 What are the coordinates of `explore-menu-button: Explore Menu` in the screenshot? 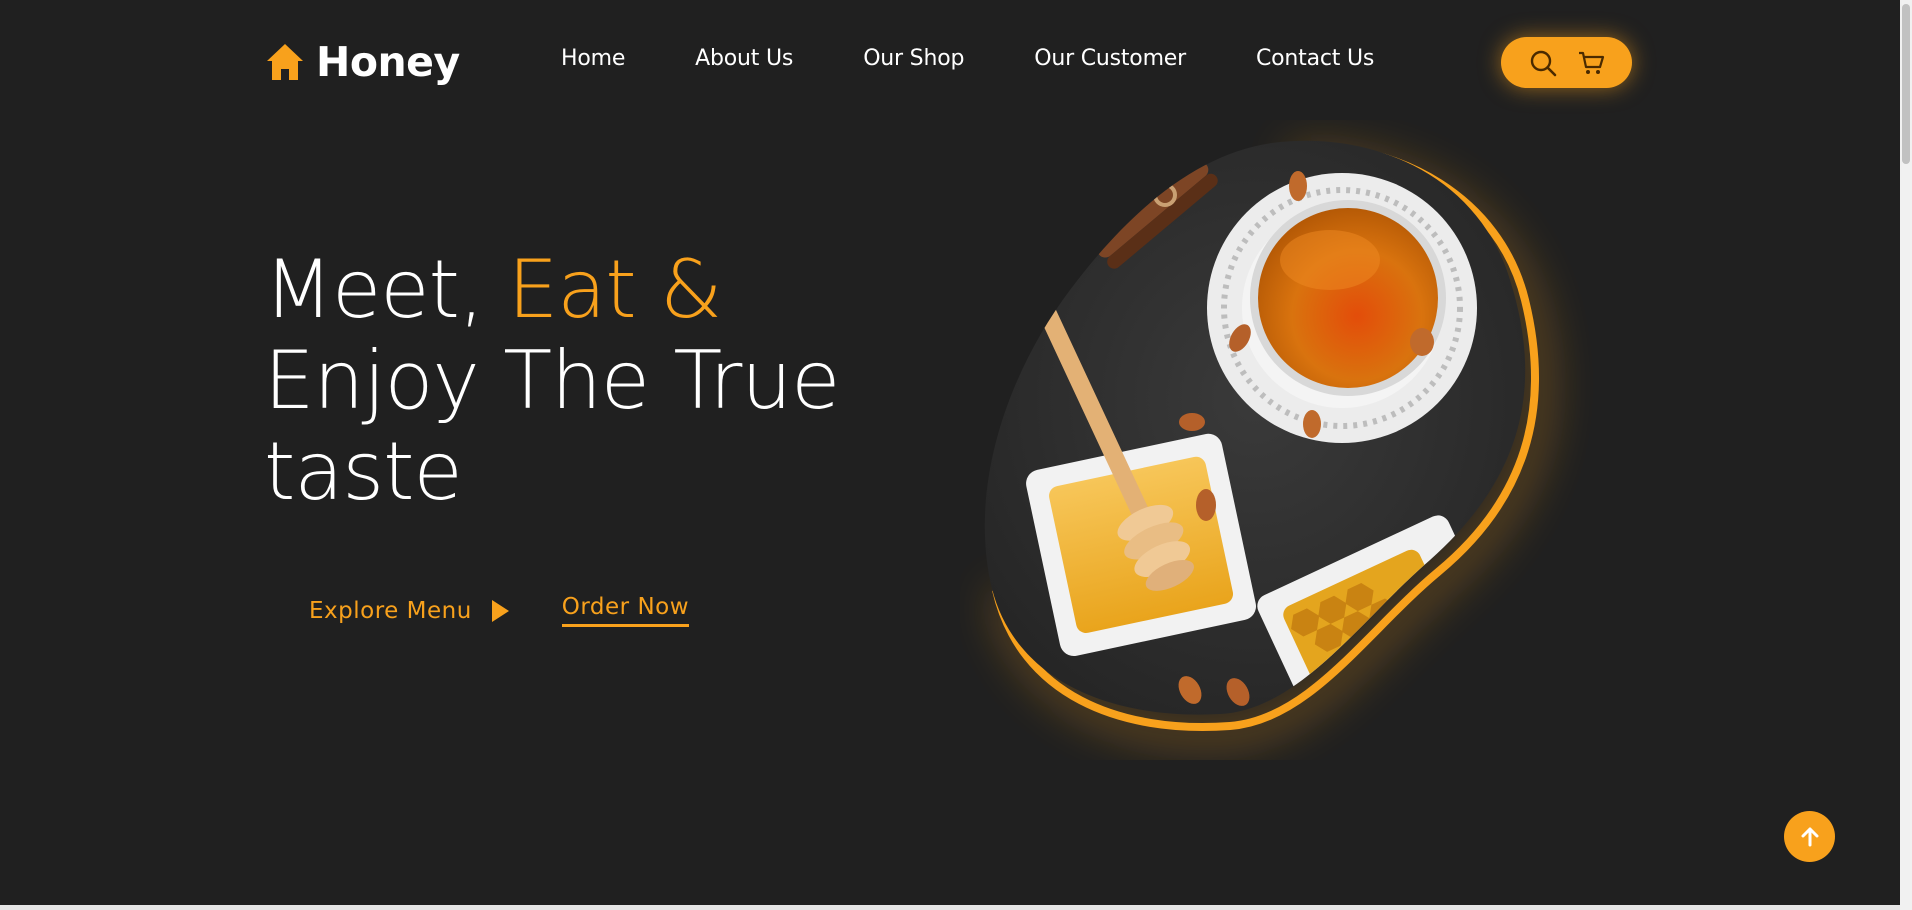 It's located at (409, 611).